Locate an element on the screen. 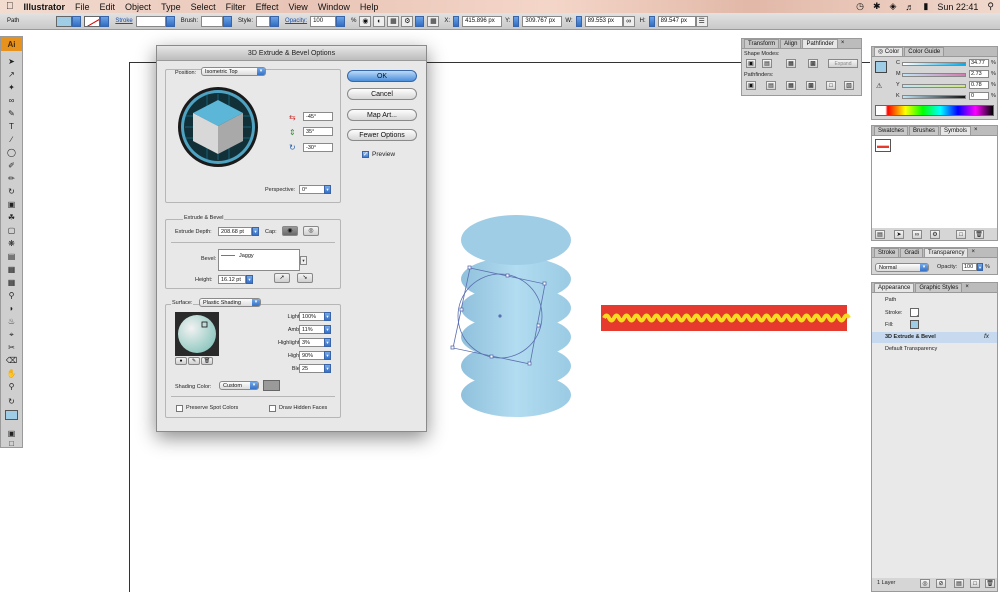  cap-off-button: ◎ is located at coordinates (311, 231).